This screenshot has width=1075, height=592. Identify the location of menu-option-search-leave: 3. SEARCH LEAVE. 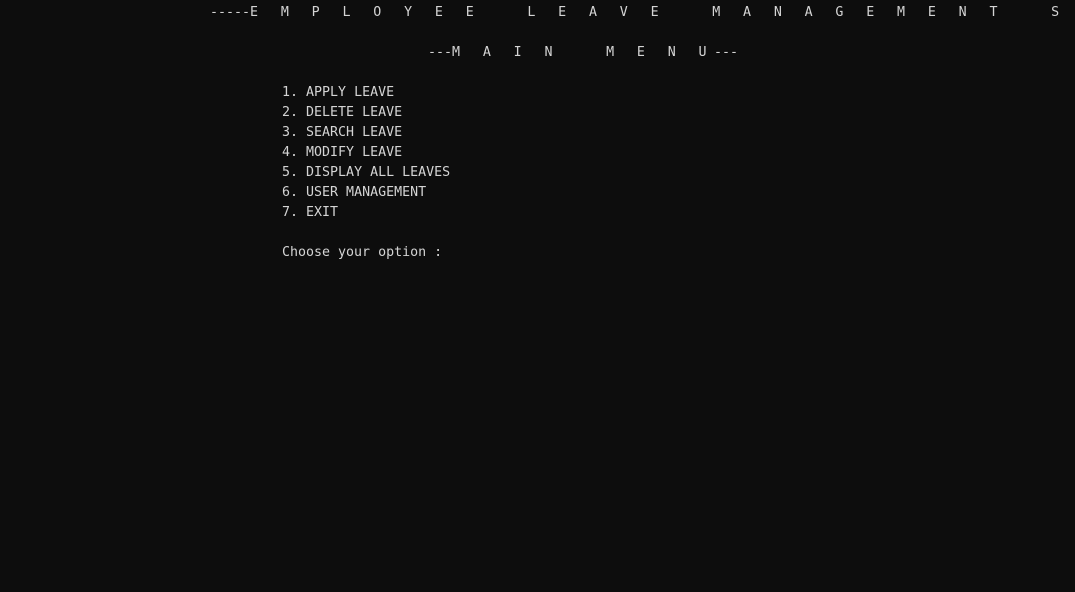
(342, 133).